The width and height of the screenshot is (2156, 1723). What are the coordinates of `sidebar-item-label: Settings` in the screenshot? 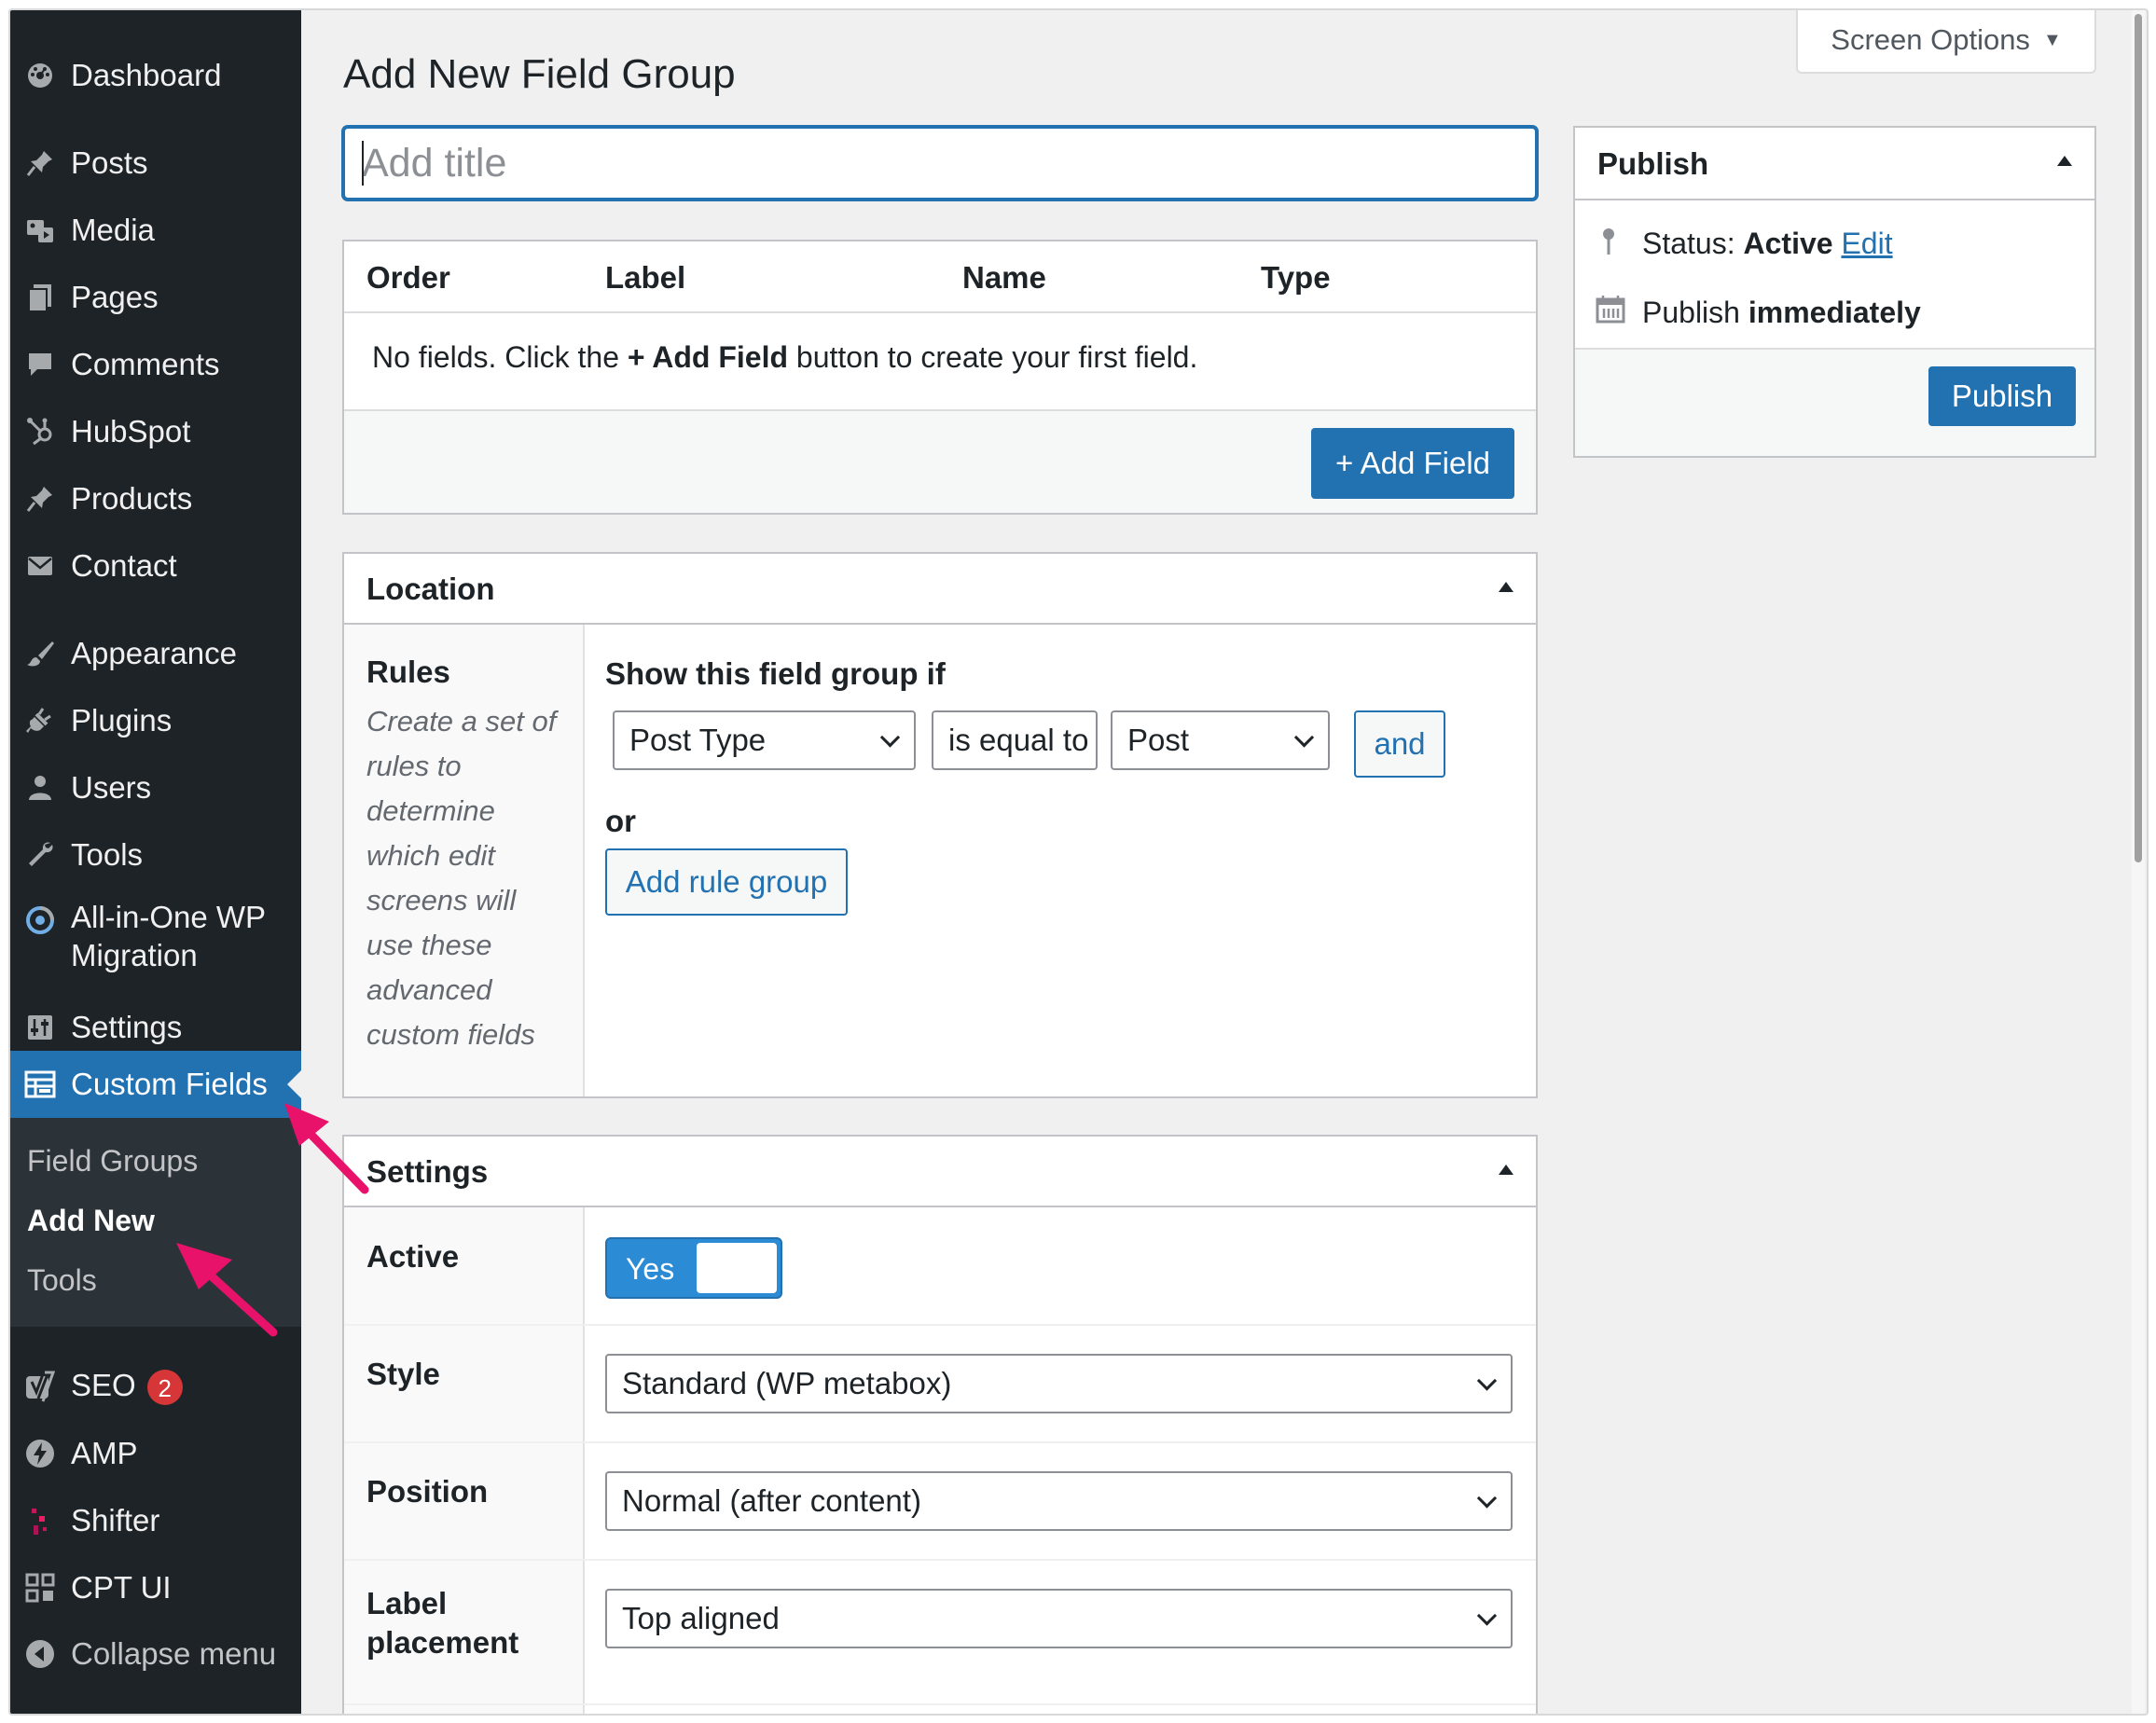 It's located at (127, 1027).